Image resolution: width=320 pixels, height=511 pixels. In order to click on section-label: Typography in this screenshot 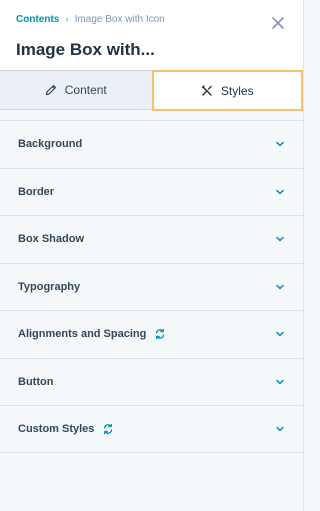, I will do `click(49, 287)`.